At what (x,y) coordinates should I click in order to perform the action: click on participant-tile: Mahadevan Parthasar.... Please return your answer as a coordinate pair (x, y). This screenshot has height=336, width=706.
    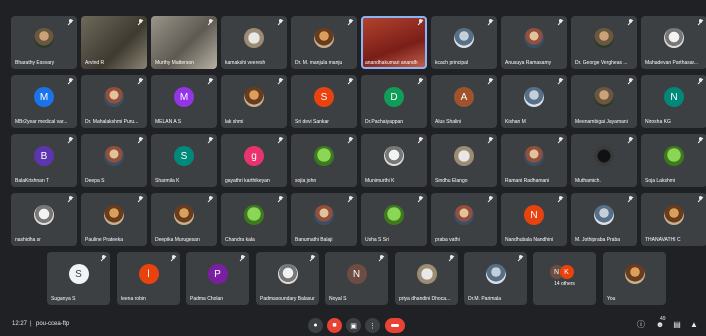
    Looking at the image, I should click on (673, 42).